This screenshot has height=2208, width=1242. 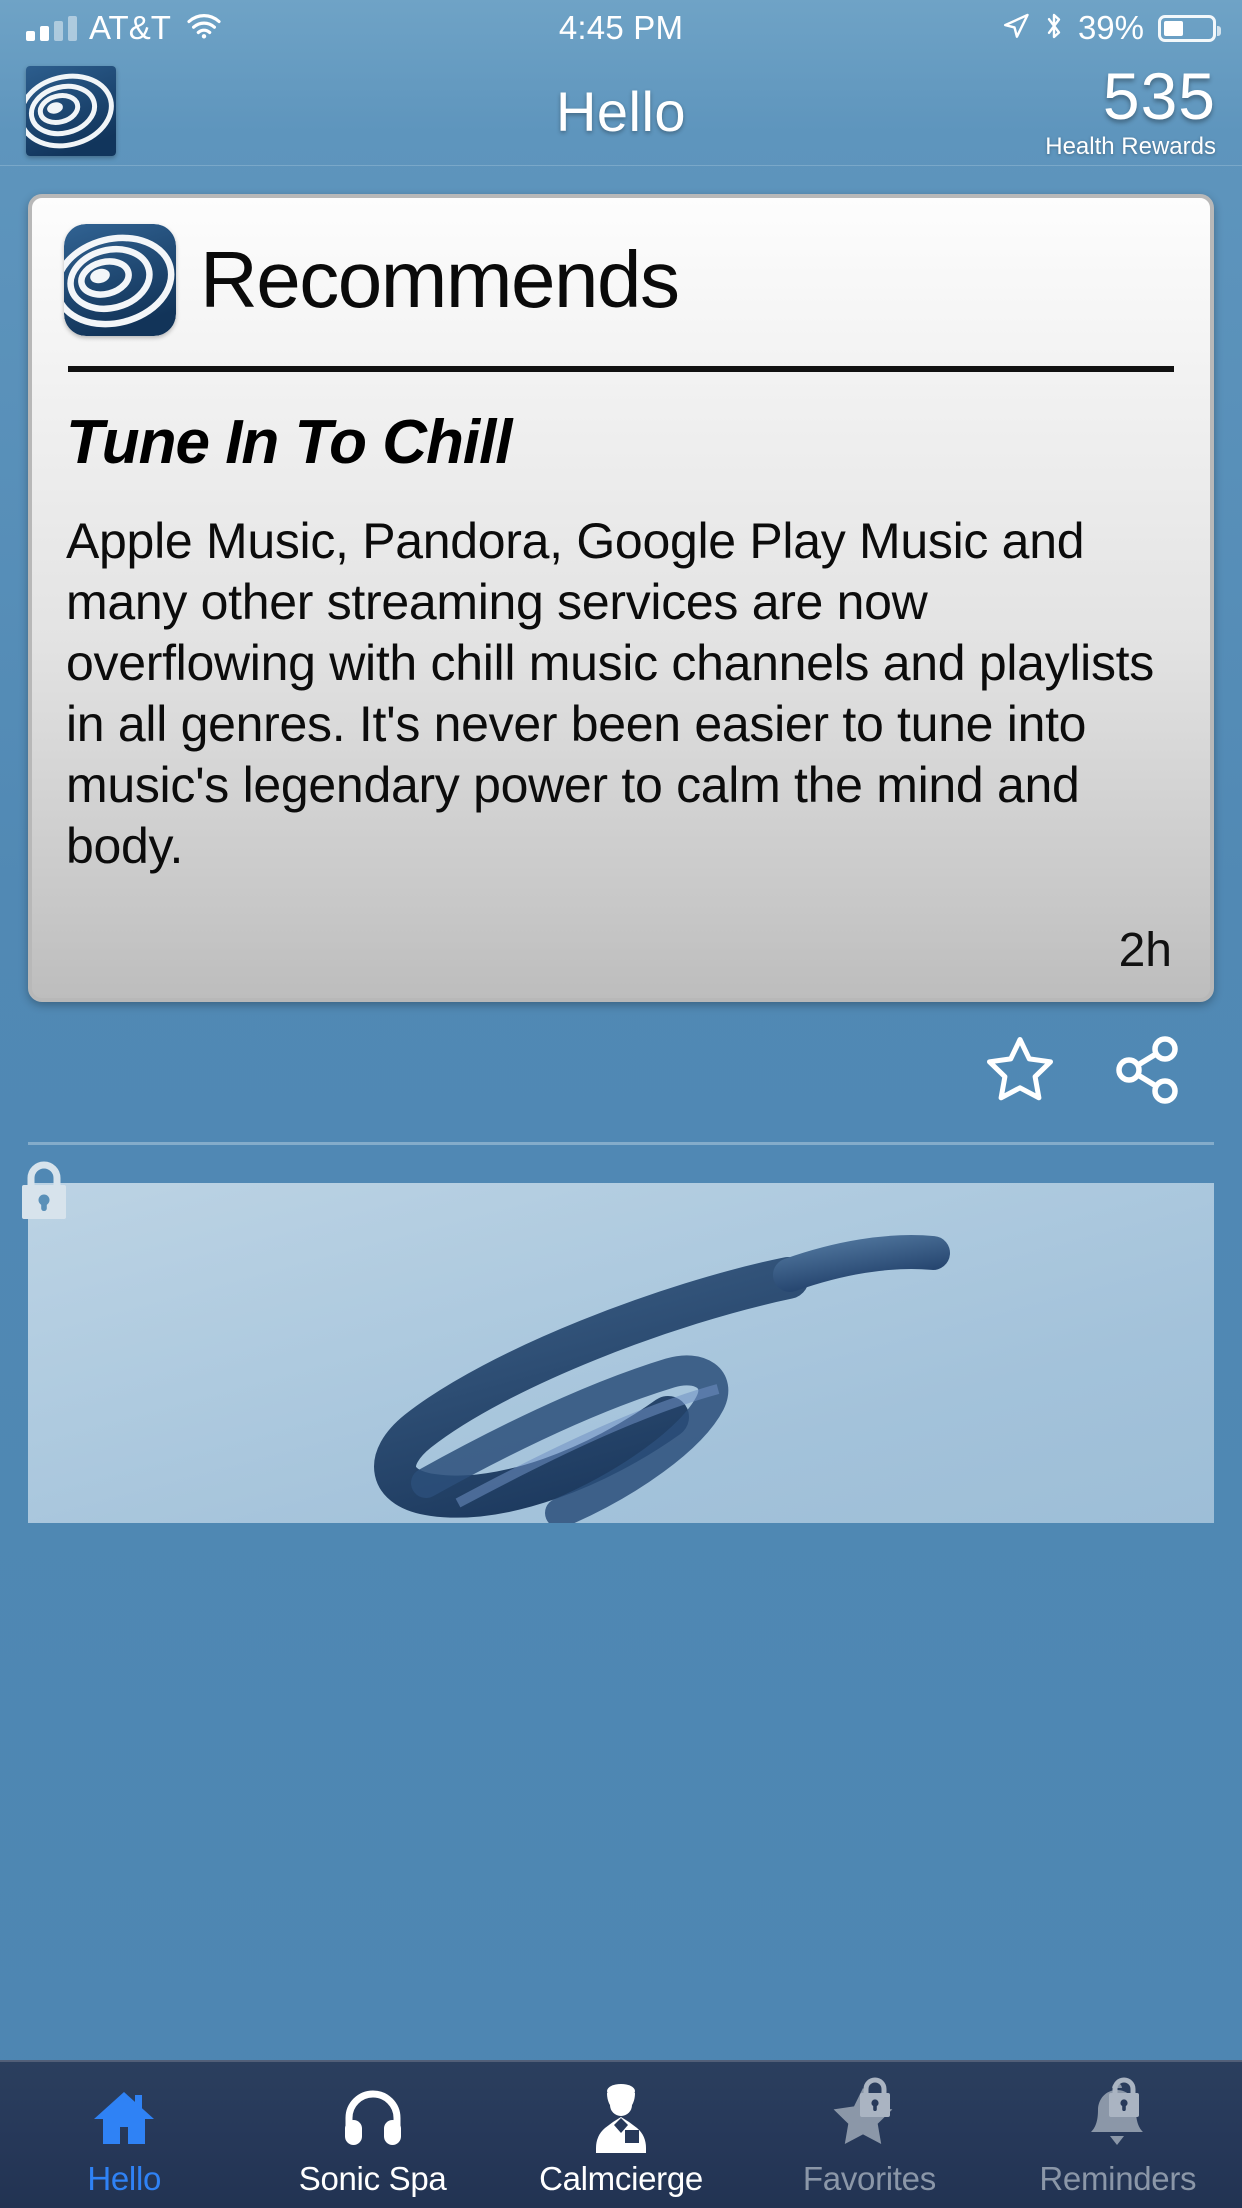 I want to click on star-outline-icon, so click(x=1020, y=1070).